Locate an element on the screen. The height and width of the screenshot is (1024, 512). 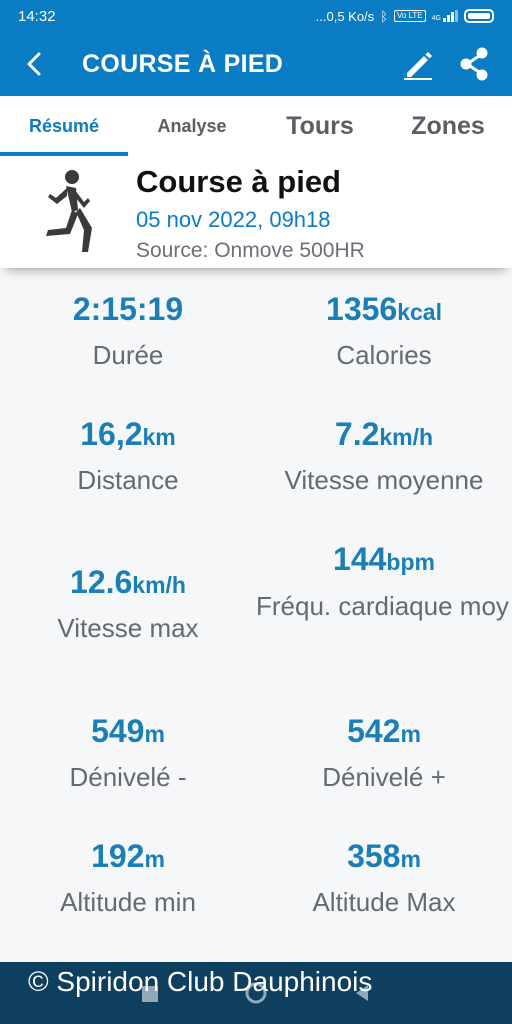
volte-badge: Vo LTE is located at coordinates (410, 16).